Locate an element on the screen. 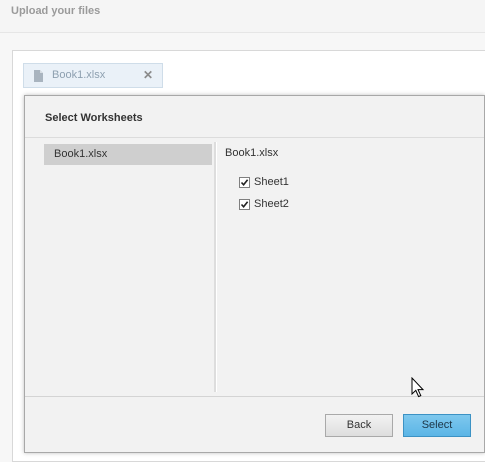 The height and width of the screenshot is (462, 485). page-title: Upload your files is located at coordinates (56, 11).